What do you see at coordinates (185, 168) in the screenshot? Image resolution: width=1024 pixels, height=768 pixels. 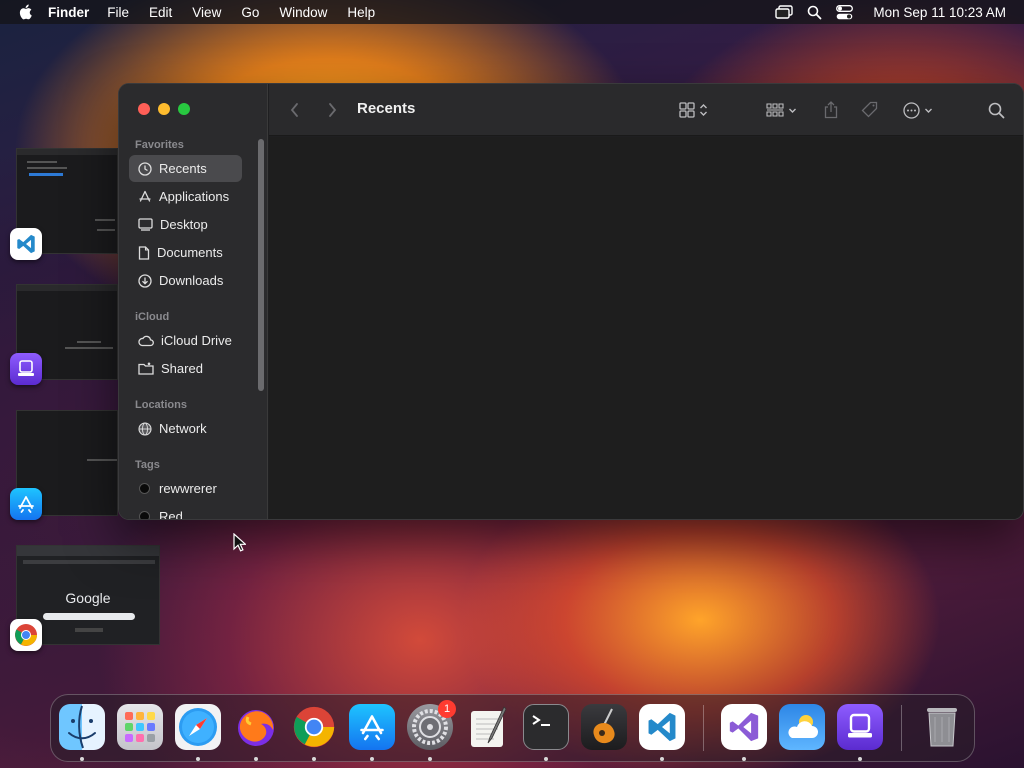 I see `sidebar-item-recents: Recents` at bounding box center [185, 168].